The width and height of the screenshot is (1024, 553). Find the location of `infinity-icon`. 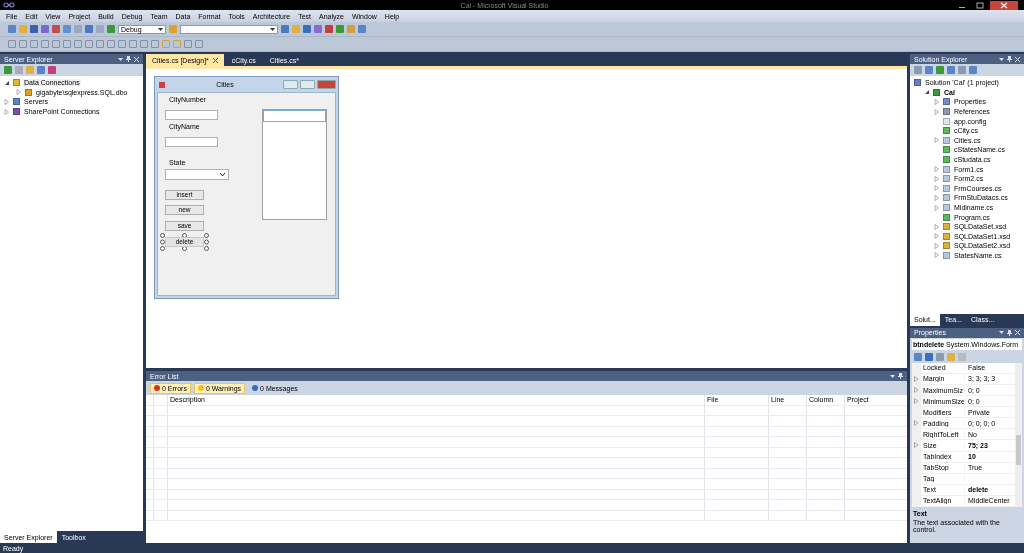

infinity-icon is located at coordinates (9, 5).